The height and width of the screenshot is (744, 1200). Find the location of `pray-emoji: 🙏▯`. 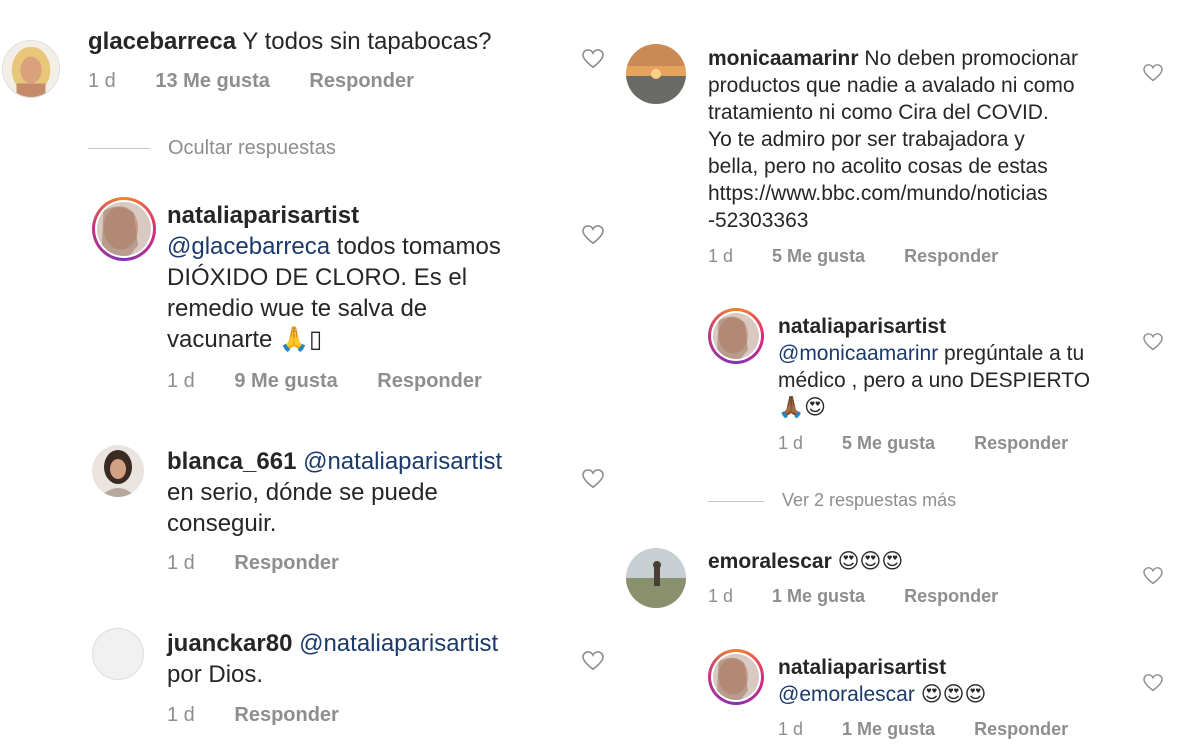

pray-emoji: 🙏▯ is located at coordinates (301, 339).